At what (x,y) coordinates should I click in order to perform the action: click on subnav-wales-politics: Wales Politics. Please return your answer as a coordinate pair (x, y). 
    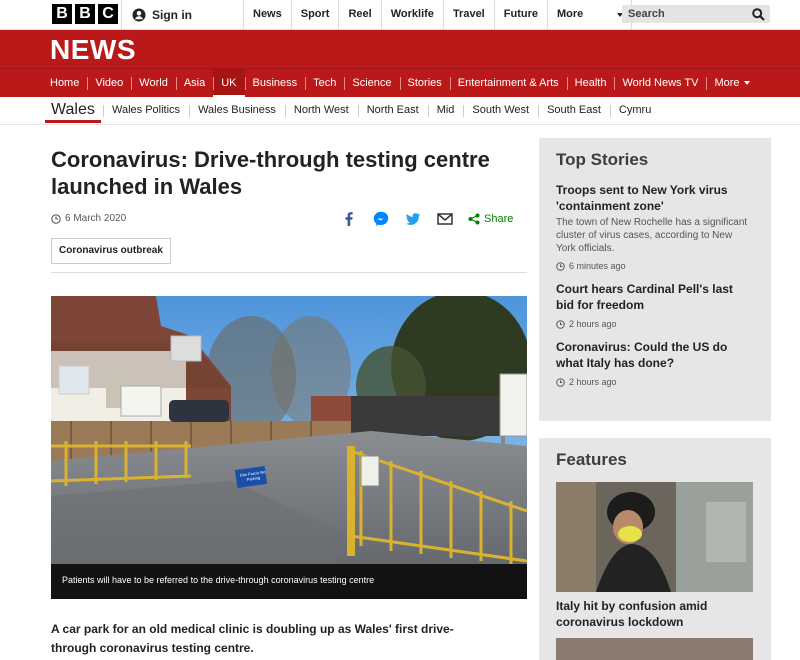
    Looking at the image, I should click on (146, 111).